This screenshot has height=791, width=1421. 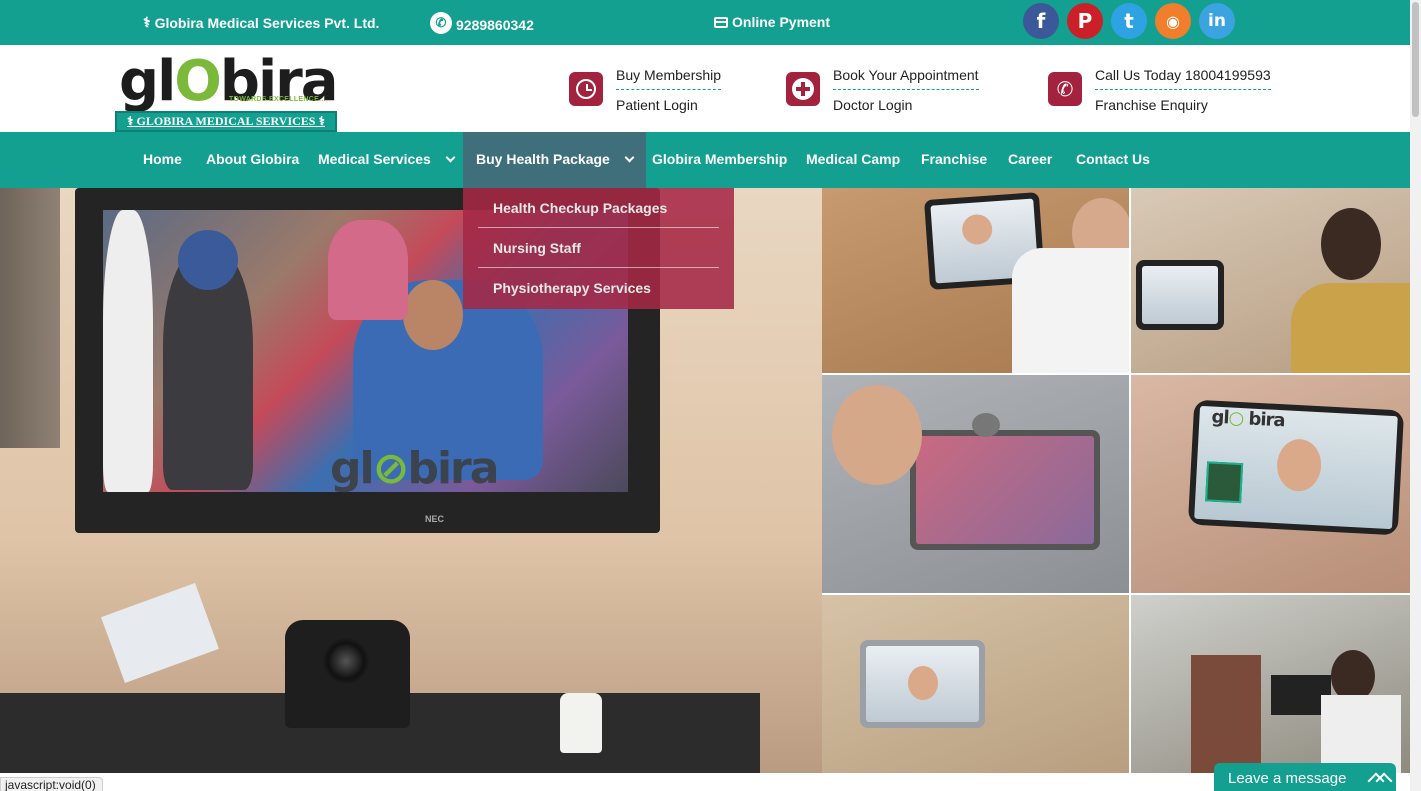 I want to click on medical-cross-icon, so click(x=803, y=89).